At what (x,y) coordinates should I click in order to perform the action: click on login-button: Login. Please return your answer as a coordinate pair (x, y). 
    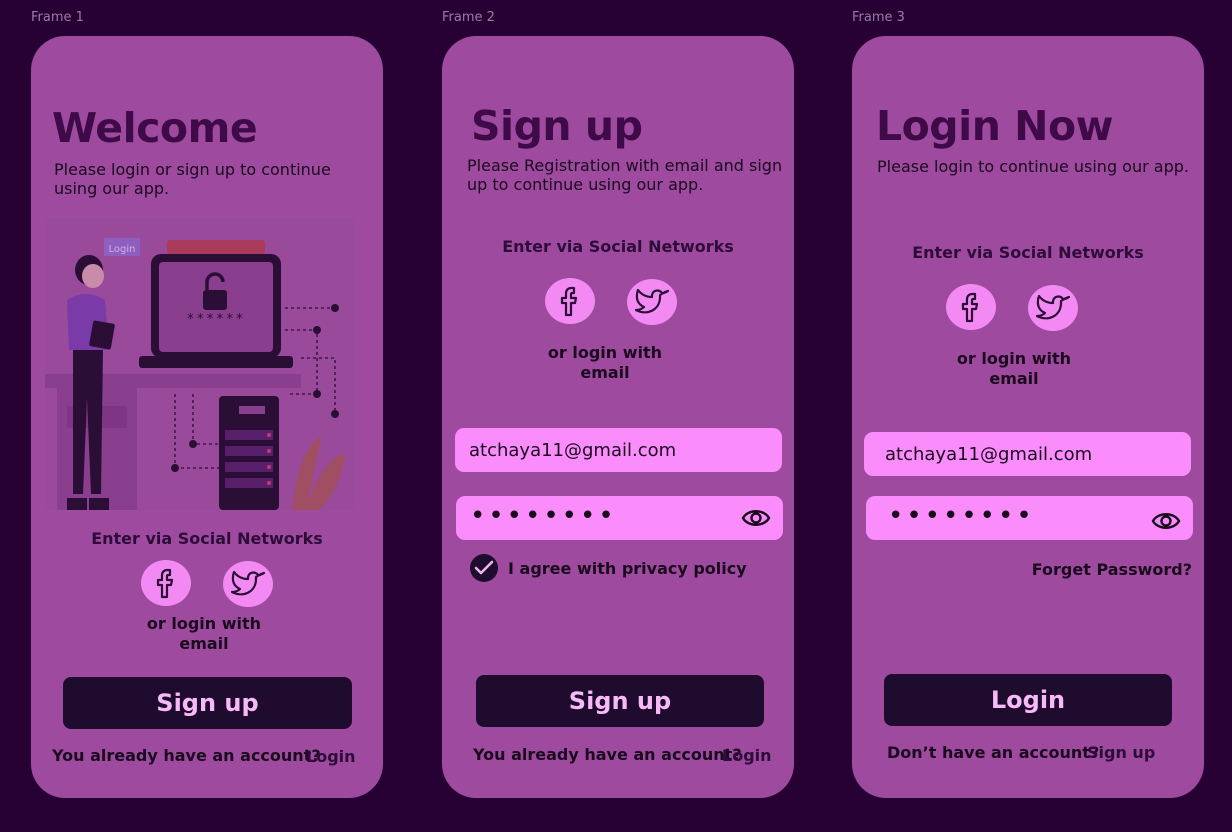
    Looking at the image, I should click on (1028, 700).